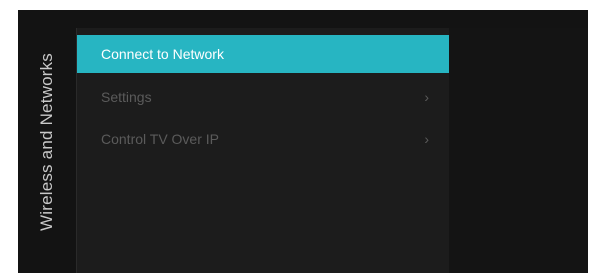  What do you see at coordinates (263, 139) in the screenshot?
I see `menu-item-control-tv-over-ip: Control TV Over IP ›` at bounding box center [263, 139].